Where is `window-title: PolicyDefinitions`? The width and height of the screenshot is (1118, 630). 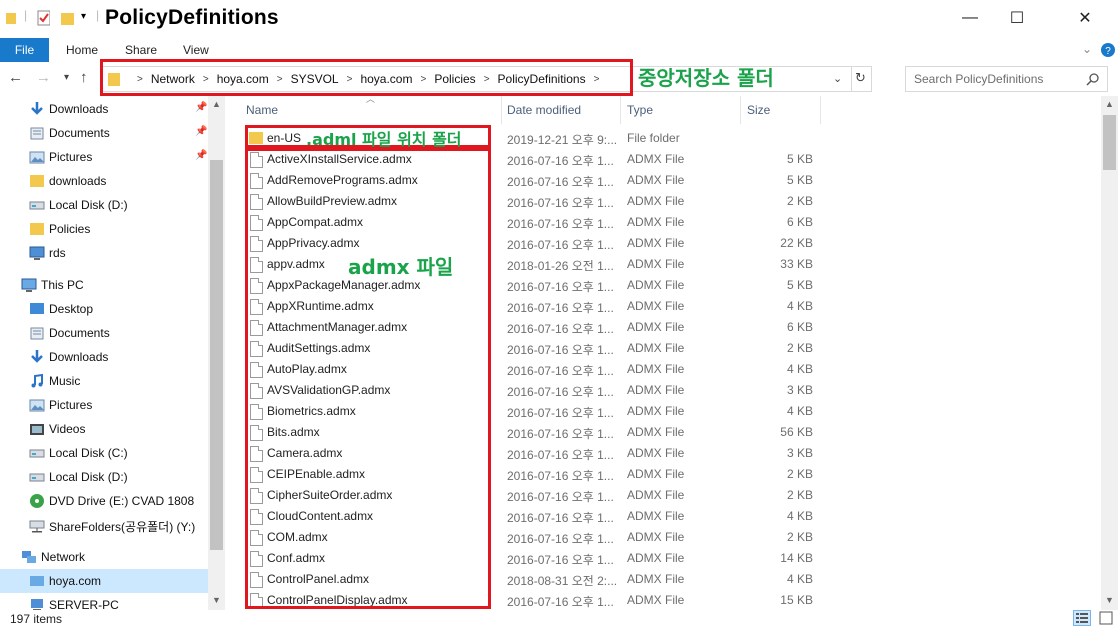
window-title: PolicyDefinitions is located at coordinates (192, 17).